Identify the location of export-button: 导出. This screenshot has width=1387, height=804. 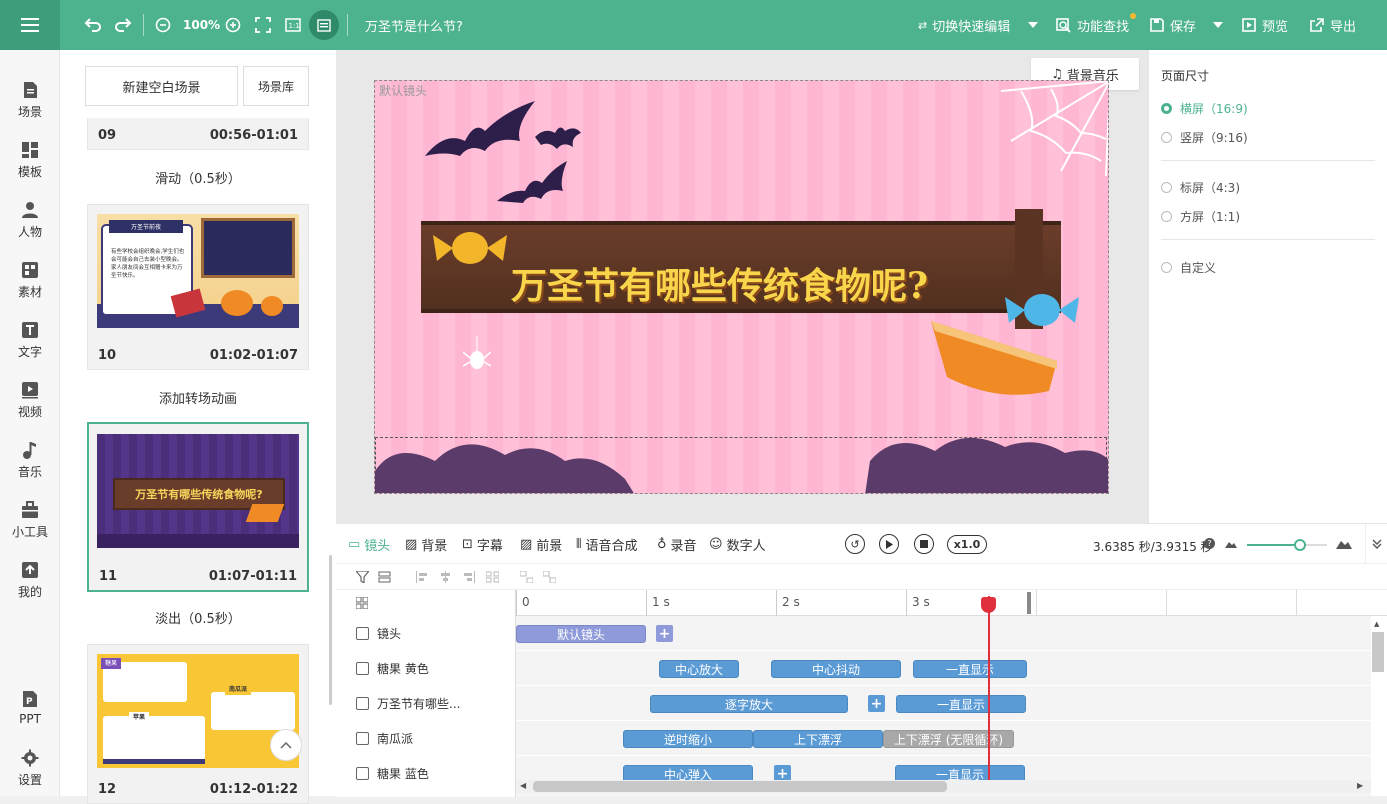
(1333, 25).